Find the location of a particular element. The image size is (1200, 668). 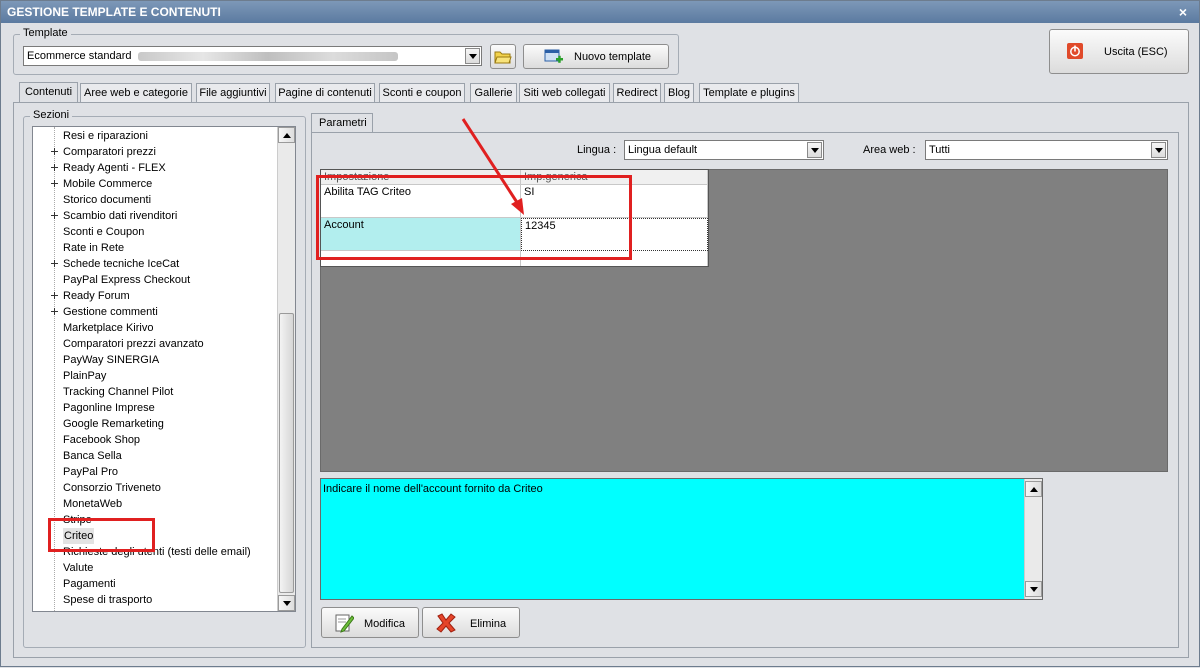

delete-button: Elimina is located at coordinates (471, 622).